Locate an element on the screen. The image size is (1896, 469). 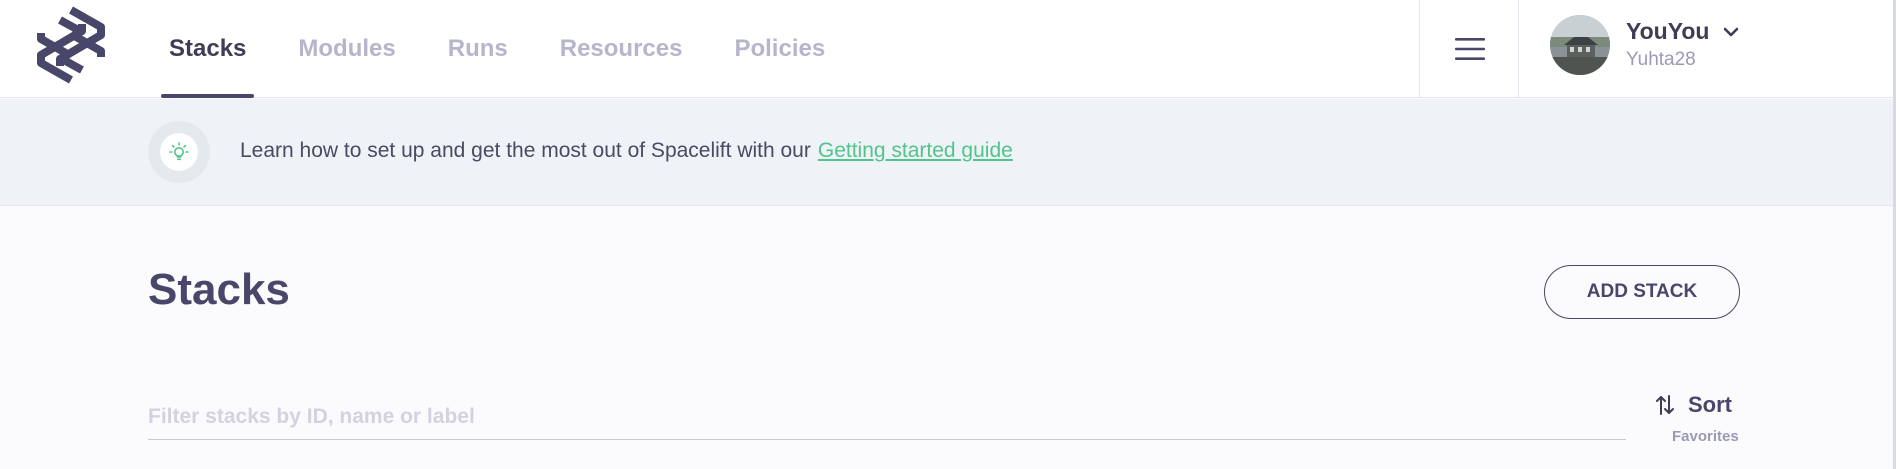
sort-arrows-icon is located at coordinates (1665, 405).